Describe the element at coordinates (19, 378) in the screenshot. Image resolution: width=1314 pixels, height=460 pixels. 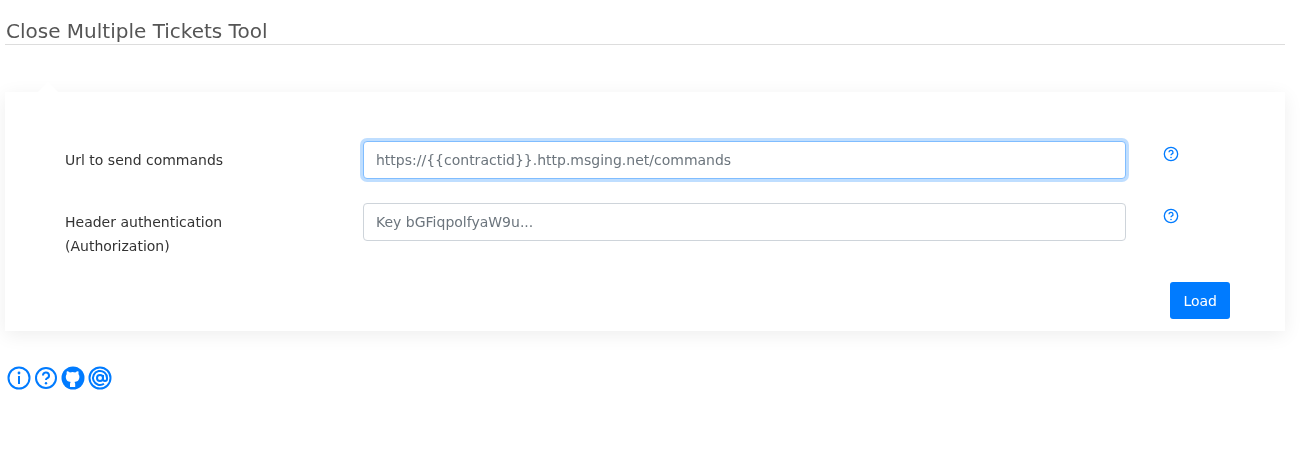
I see `info-icon` at that location.